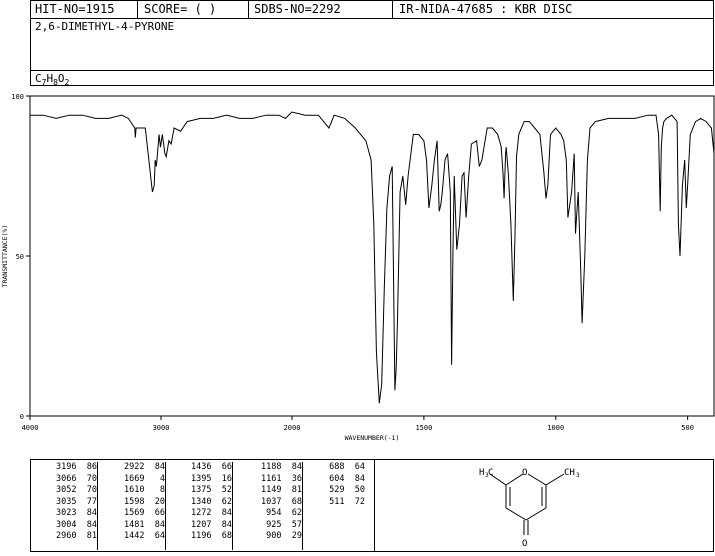 The image size is (715, 556). Describe the element at coordinates (423, 428) in the screenshot. I see `x-tick-label: 1500` at that location.